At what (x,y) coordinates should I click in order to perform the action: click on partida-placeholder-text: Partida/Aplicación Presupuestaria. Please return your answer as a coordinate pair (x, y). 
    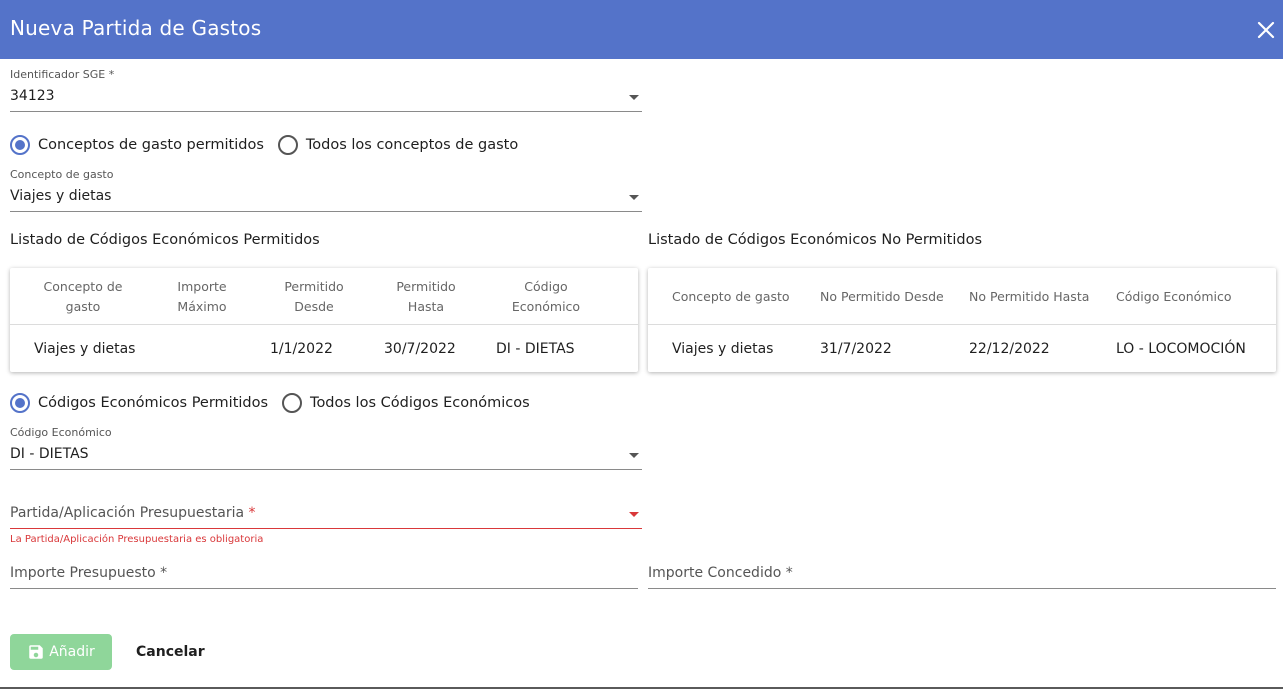
    Looking at the image, I should click on (127, 513).